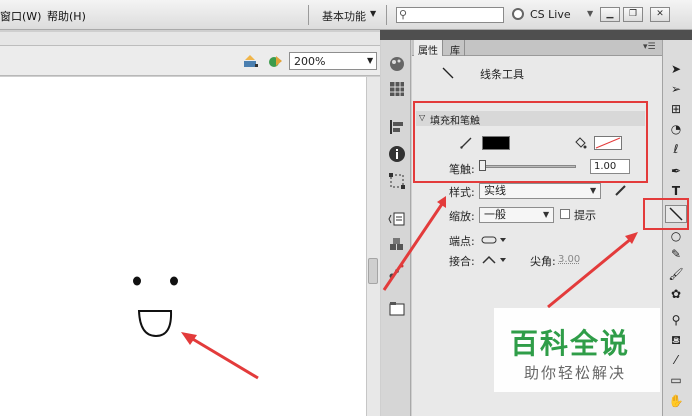 The image size is (692, 416). I want to click on bone-icon: ⚲, so click(676, 320).